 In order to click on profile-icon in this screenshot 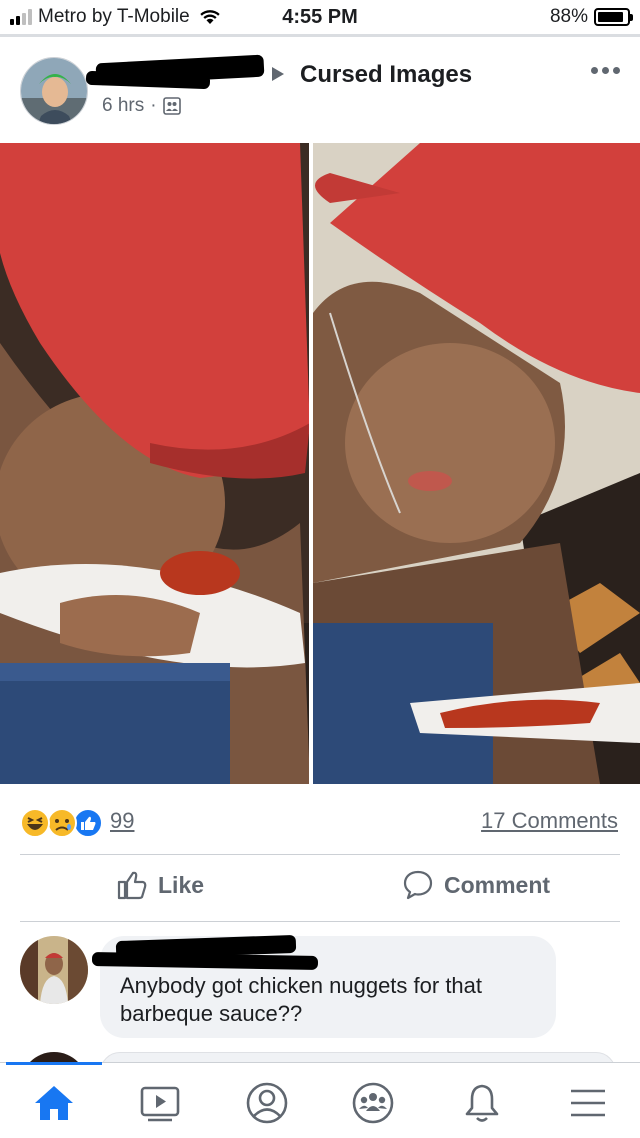, I will do `click(267, 1103)`.